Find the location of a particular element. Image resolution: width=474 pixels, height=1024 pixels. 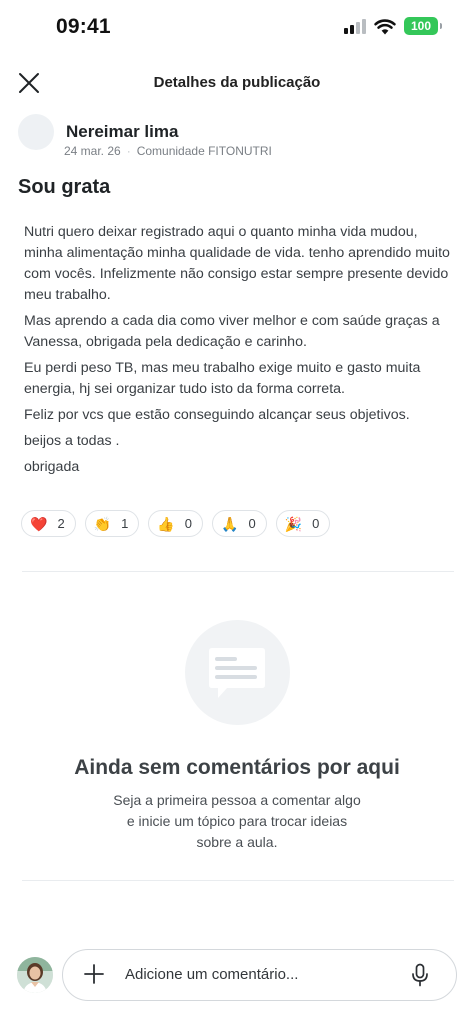

author-name: Nereimar lima is located at coordinates (122, 132).